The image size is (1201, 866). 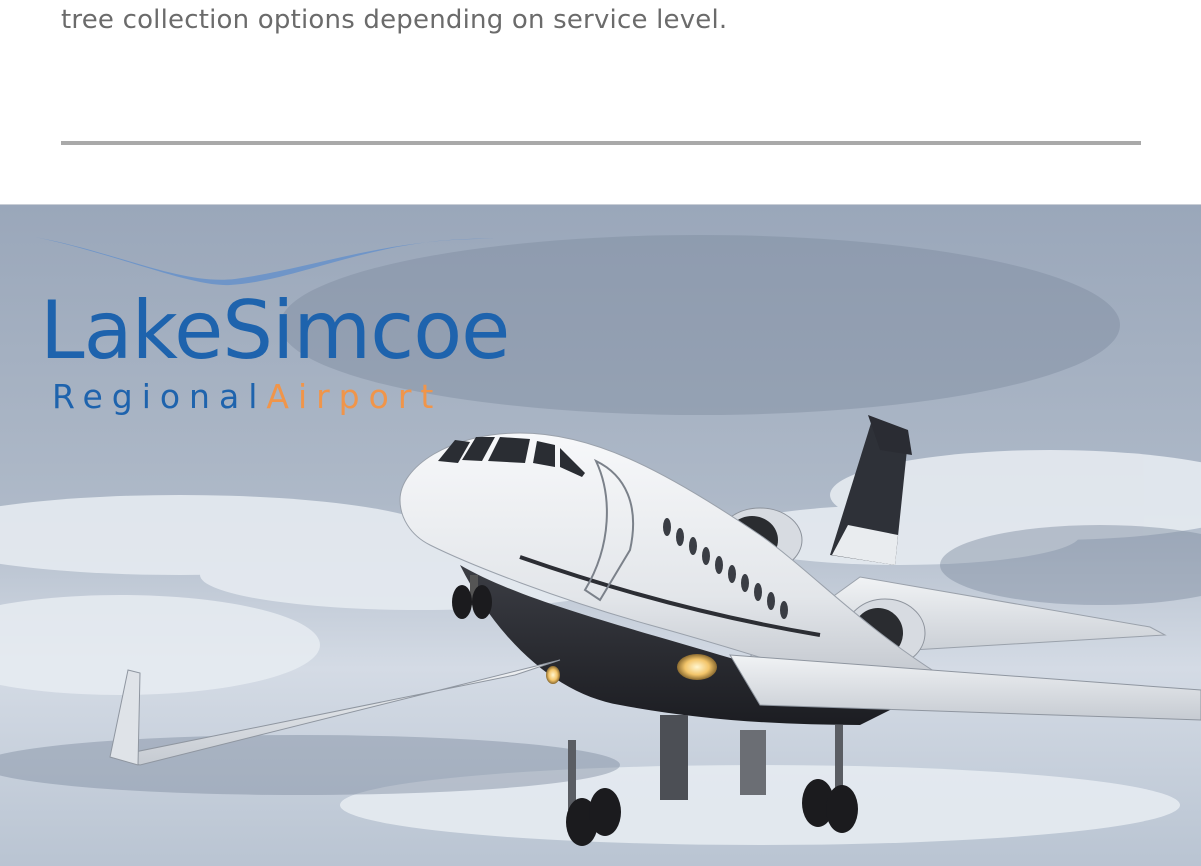 I want to click on logo-title: LakeSimcoe, so click(x=275, y=330).